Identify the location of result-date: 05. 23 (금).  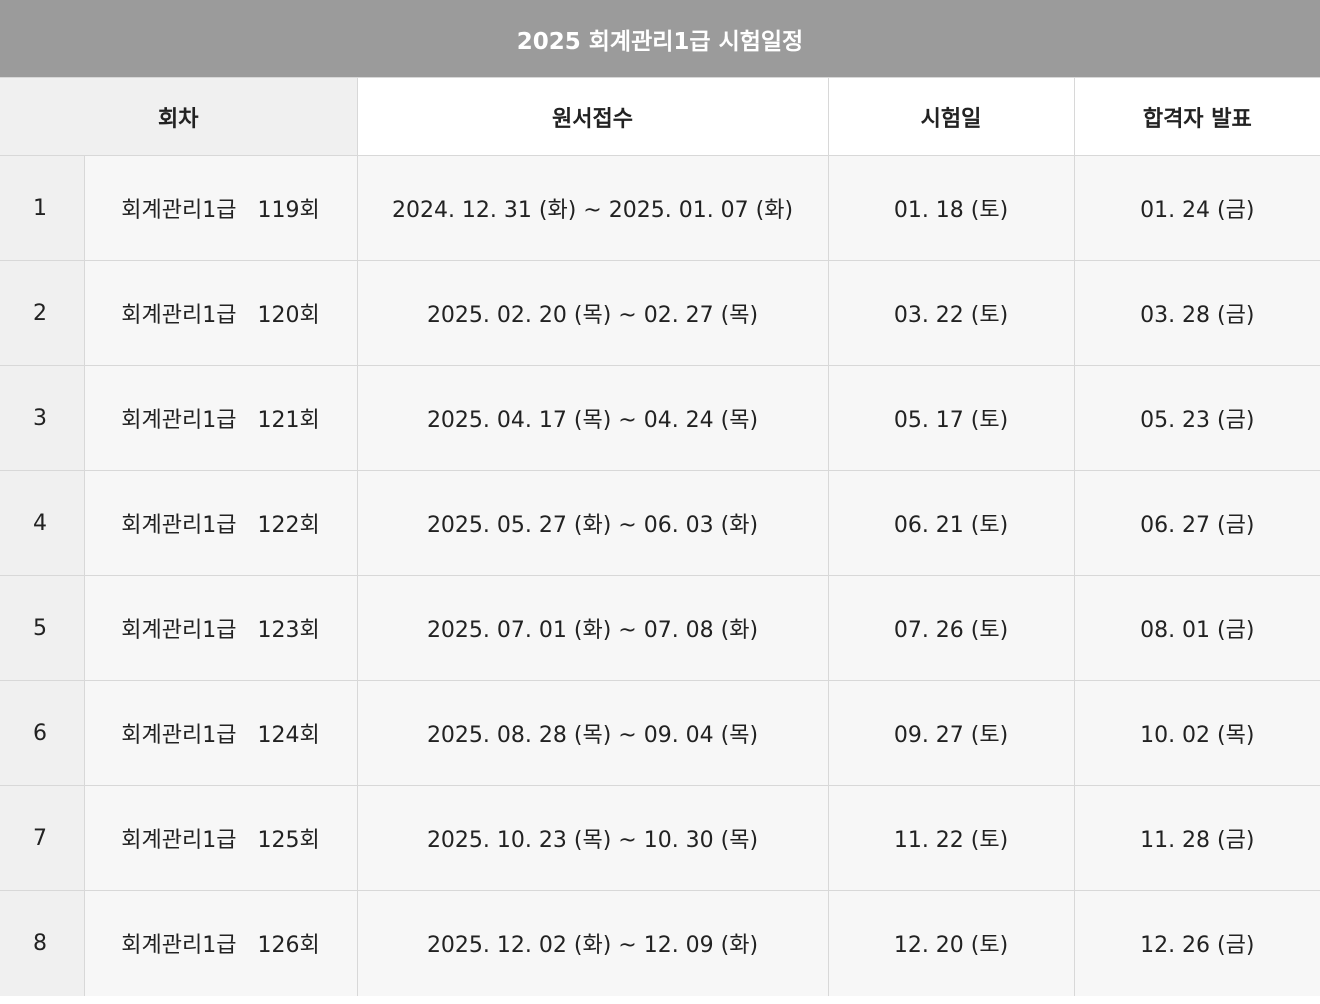
(1196, 418).